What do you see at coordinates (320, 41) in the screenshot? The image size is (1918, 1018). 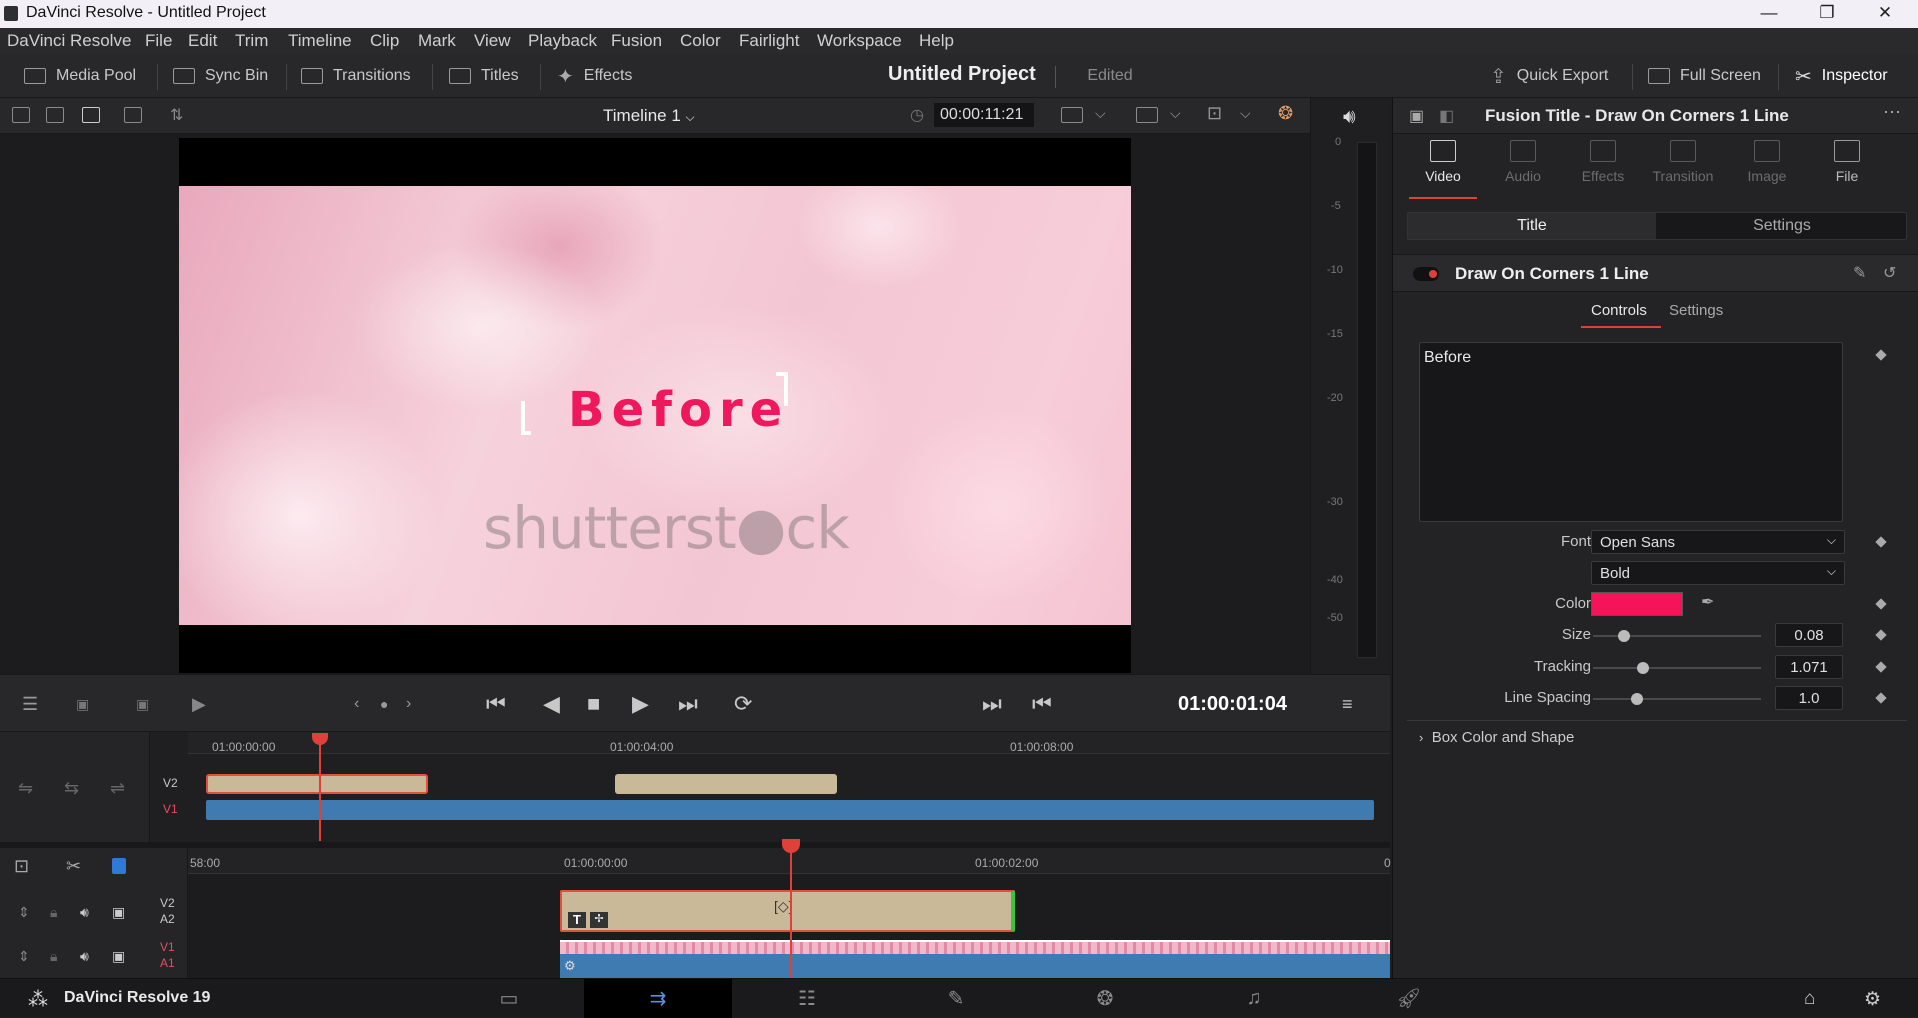 I see `menu-timeline: Timeline` at bounding box center [320, 41].